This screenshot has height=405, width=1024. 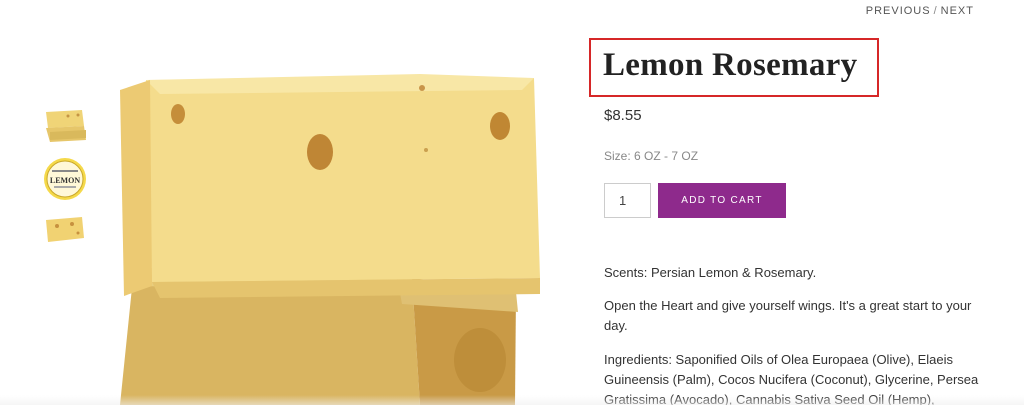 I want to click on product-pagination: PREVIOUS / NEXT, so click(x=920, y=11).